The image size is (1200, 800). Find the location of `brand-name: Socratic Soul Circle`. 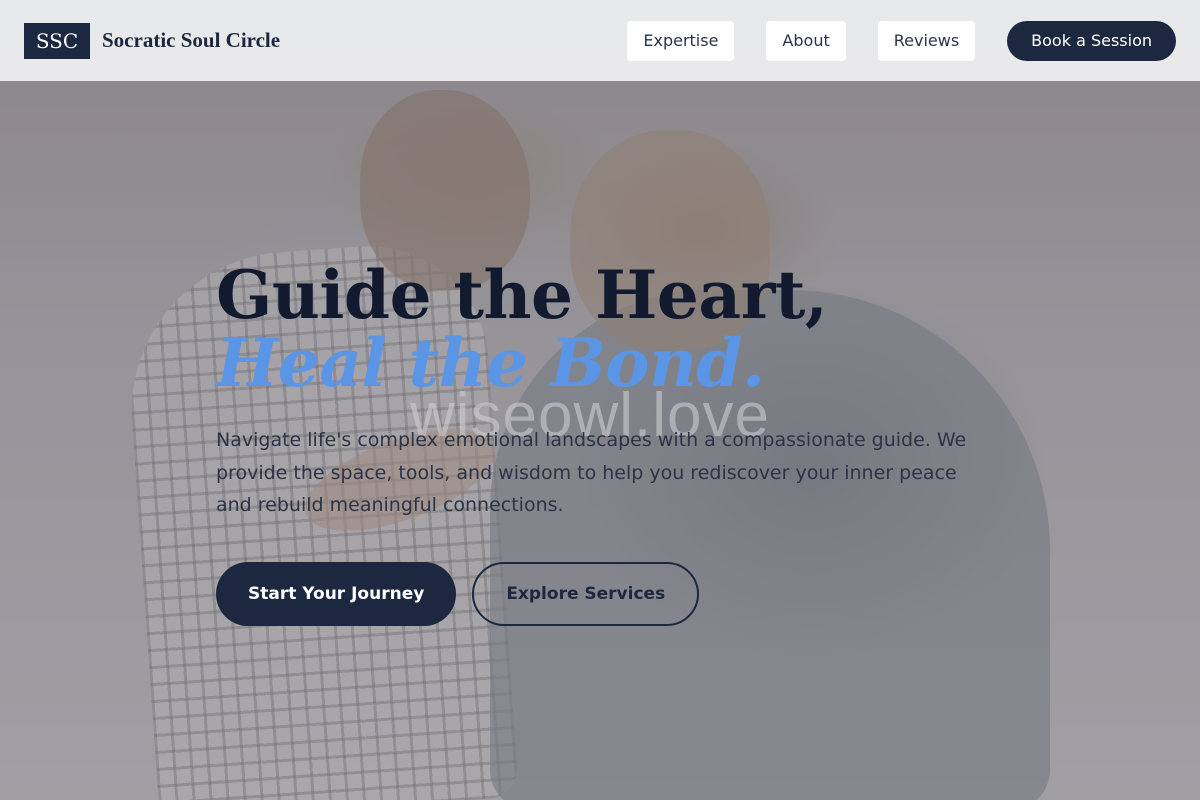

brand-name: Socratic Soul Circle is located at coordinates (191, 40).